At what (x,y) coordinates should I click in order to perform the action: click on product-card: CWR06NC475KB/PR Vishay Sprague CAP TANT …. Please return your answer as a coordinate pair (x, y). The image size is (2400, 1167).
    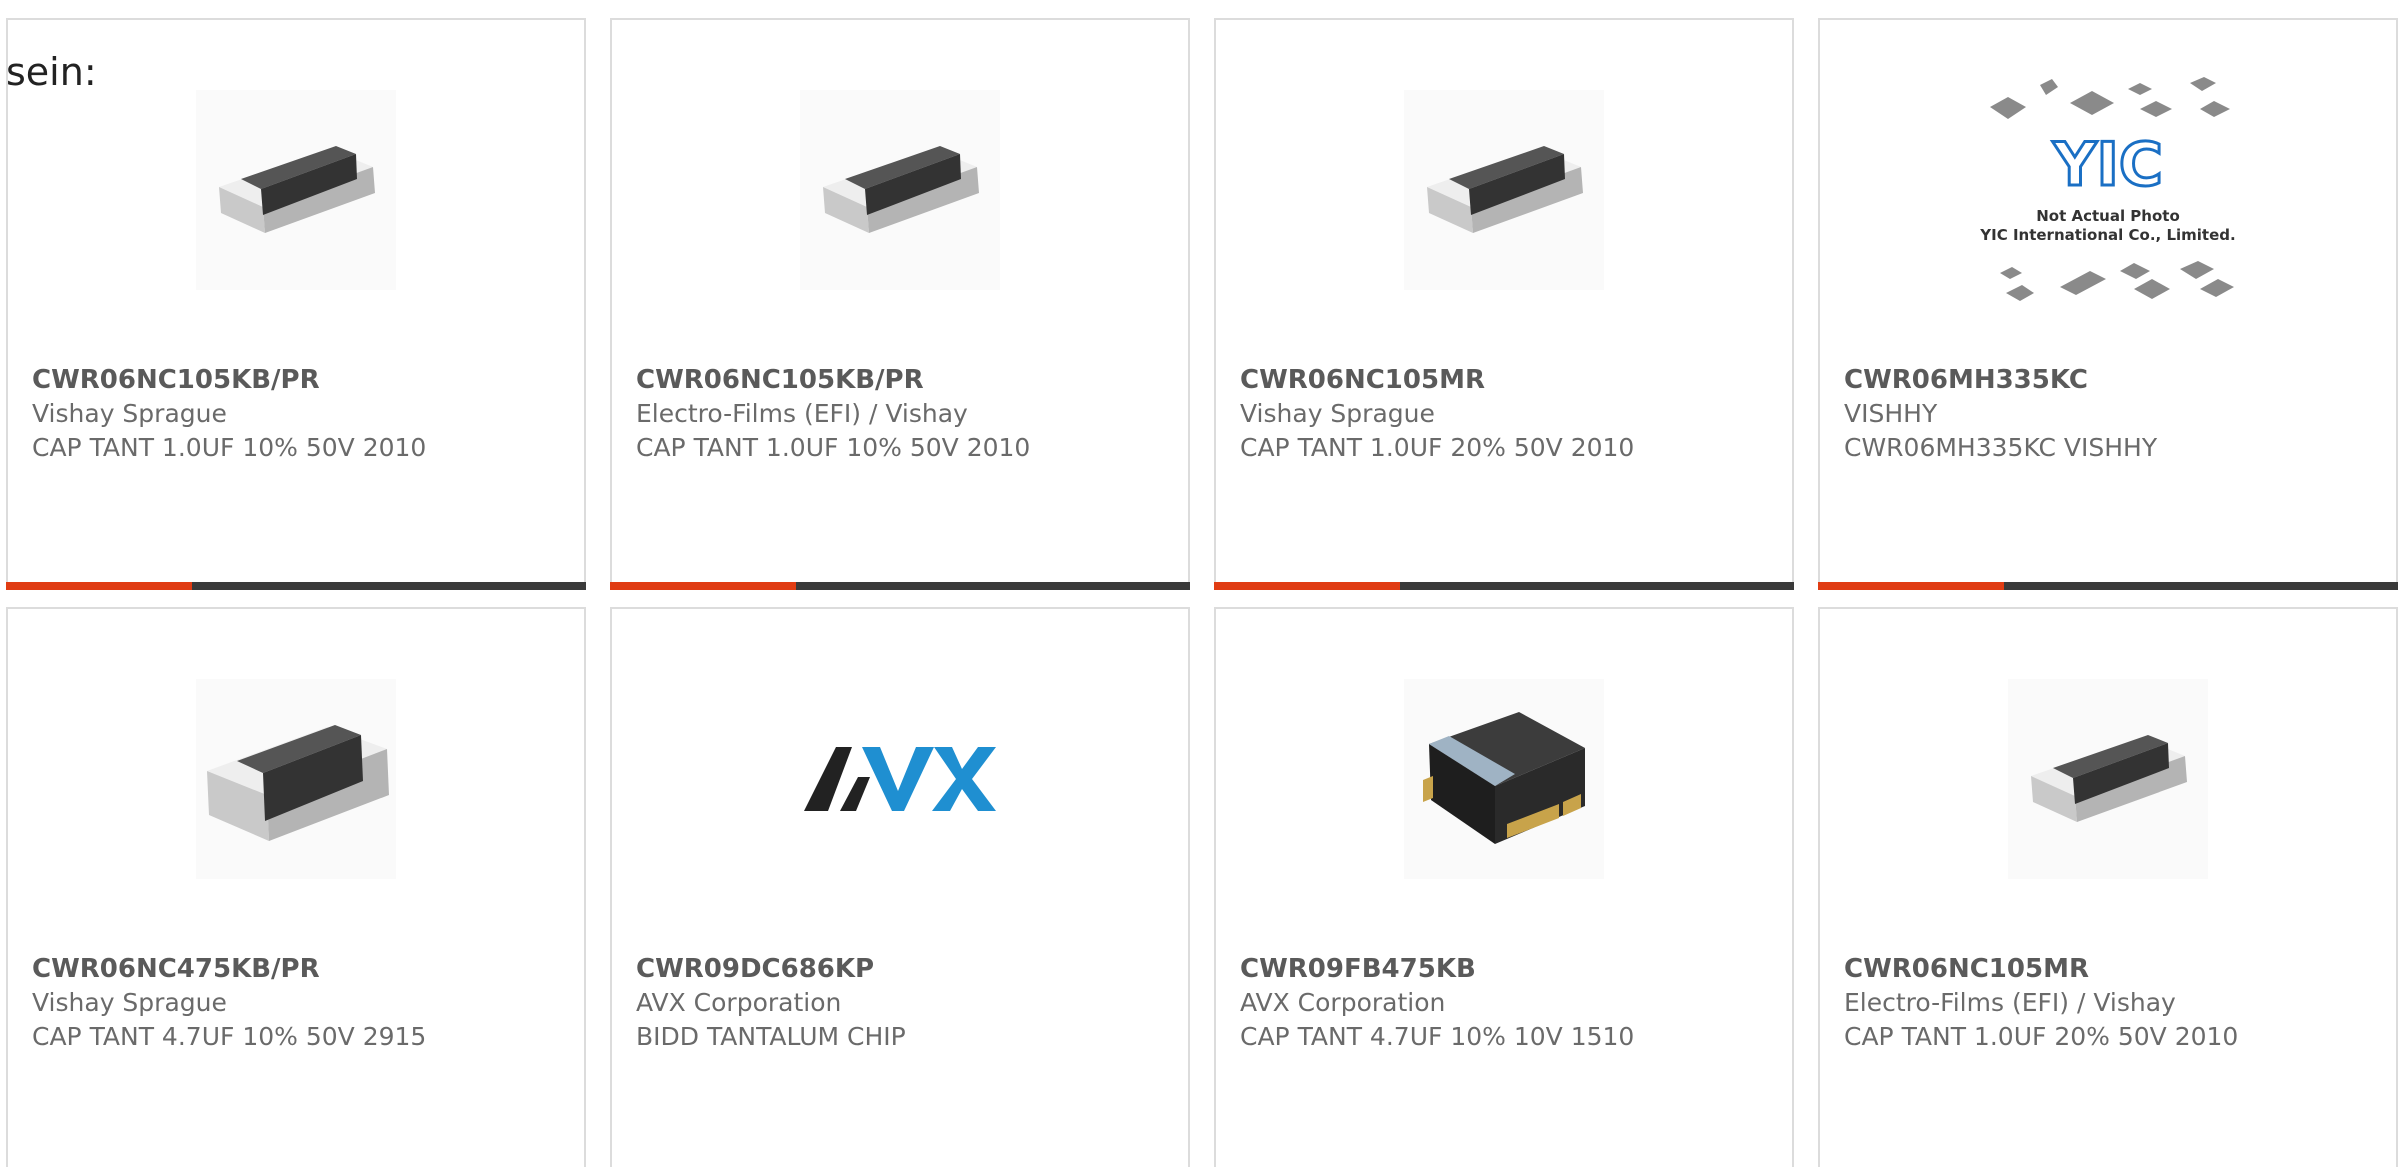
    Looking at the image, I should click on (296, 887).